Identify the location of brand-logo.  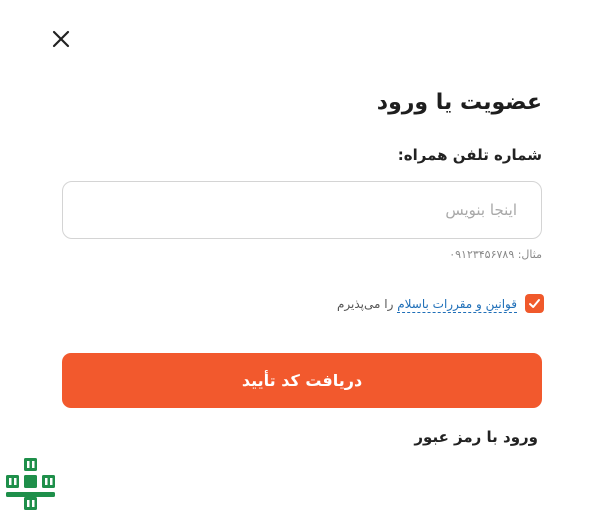
(31, 484).